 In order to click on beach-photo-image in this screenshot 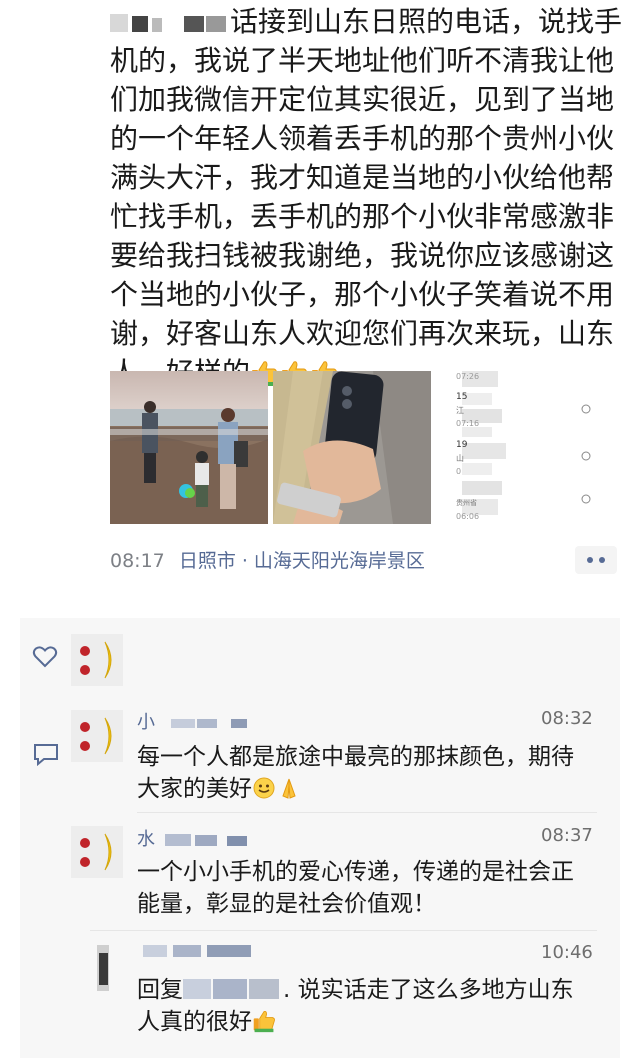, I will do `click(189, 447)`.